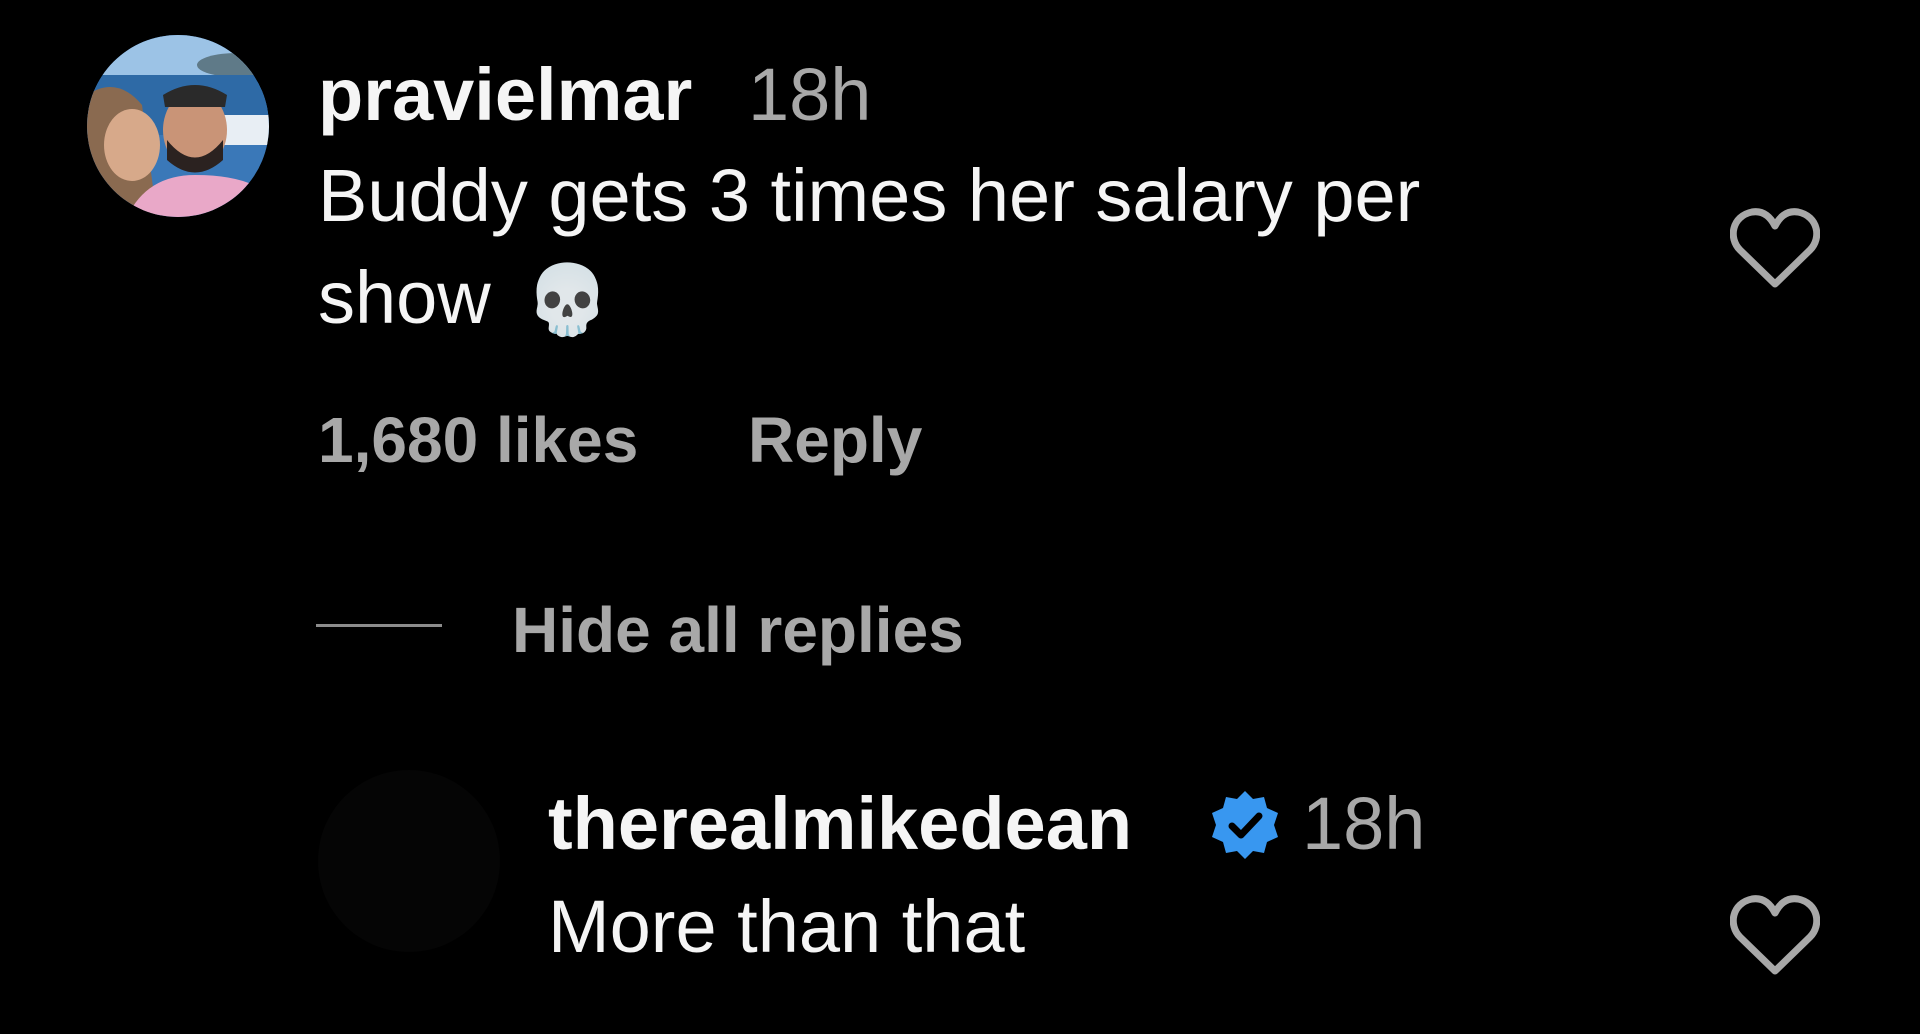 Image resolution: width=1920 pixels, height=1034 pixels. What do you see at coordinates (840, 824) in the screenshot?
I see `reply-username: therealmikedean` at bounding box center [840, 824].